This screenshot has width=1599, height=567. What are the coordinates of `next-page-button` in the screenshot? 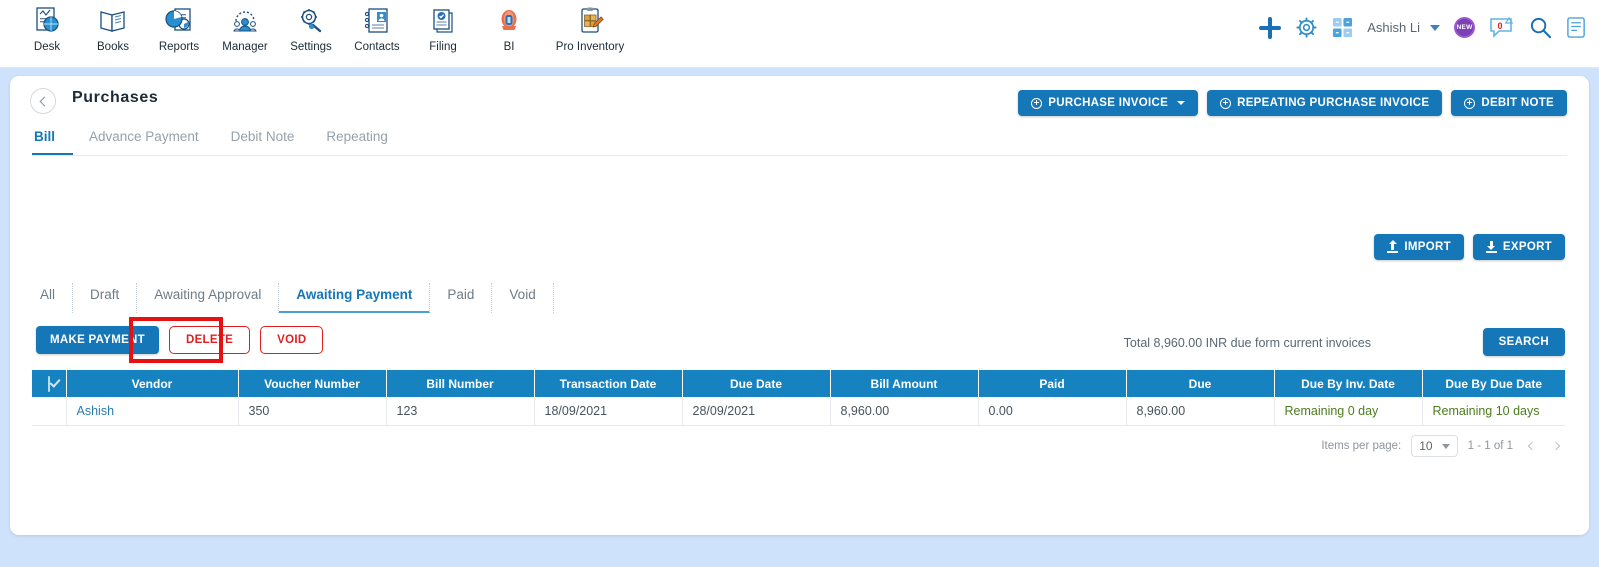 It's located at (1557, 446).